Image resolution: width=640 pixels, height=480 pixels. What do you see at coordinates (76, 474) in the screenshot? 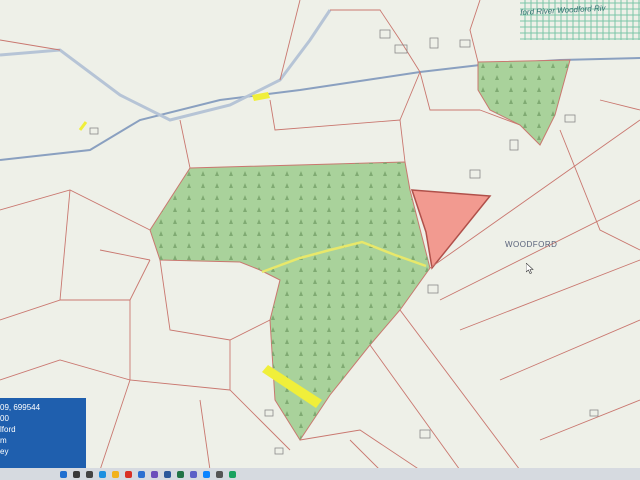
I see `search-icon` at bounding box center [76, 474].